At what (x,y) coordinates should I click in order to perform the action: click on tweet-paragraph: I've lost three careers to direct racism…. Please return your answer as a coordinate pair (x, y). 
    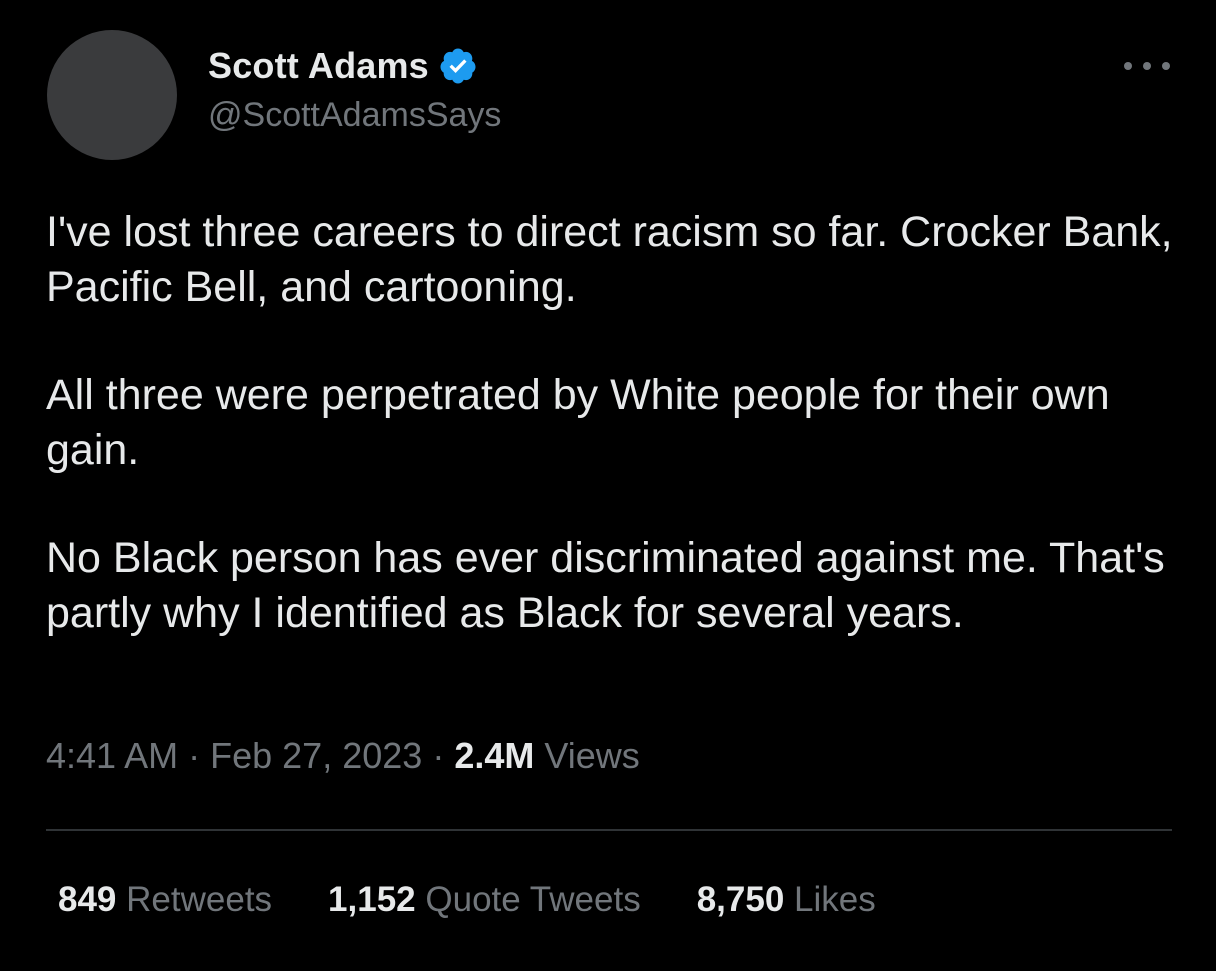
    Looking at the image, I should click on (609, 259).